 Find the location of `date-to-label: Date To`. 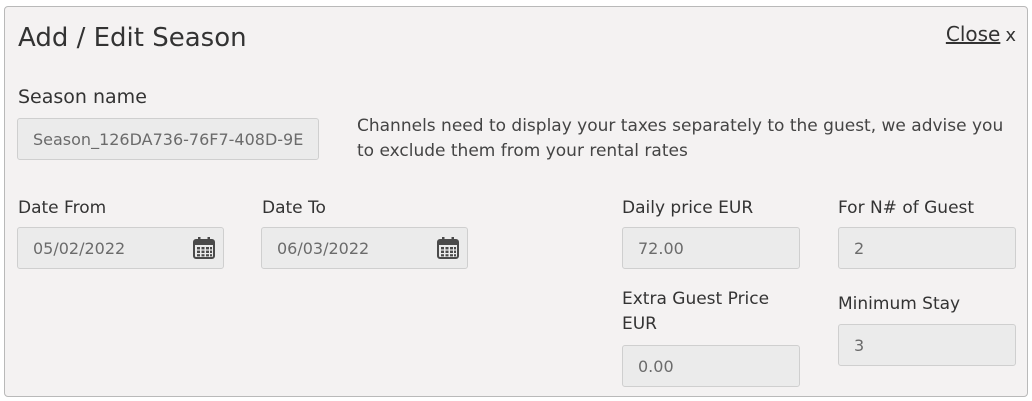

date-to-label: Date To is located at coordinates (294, 208).